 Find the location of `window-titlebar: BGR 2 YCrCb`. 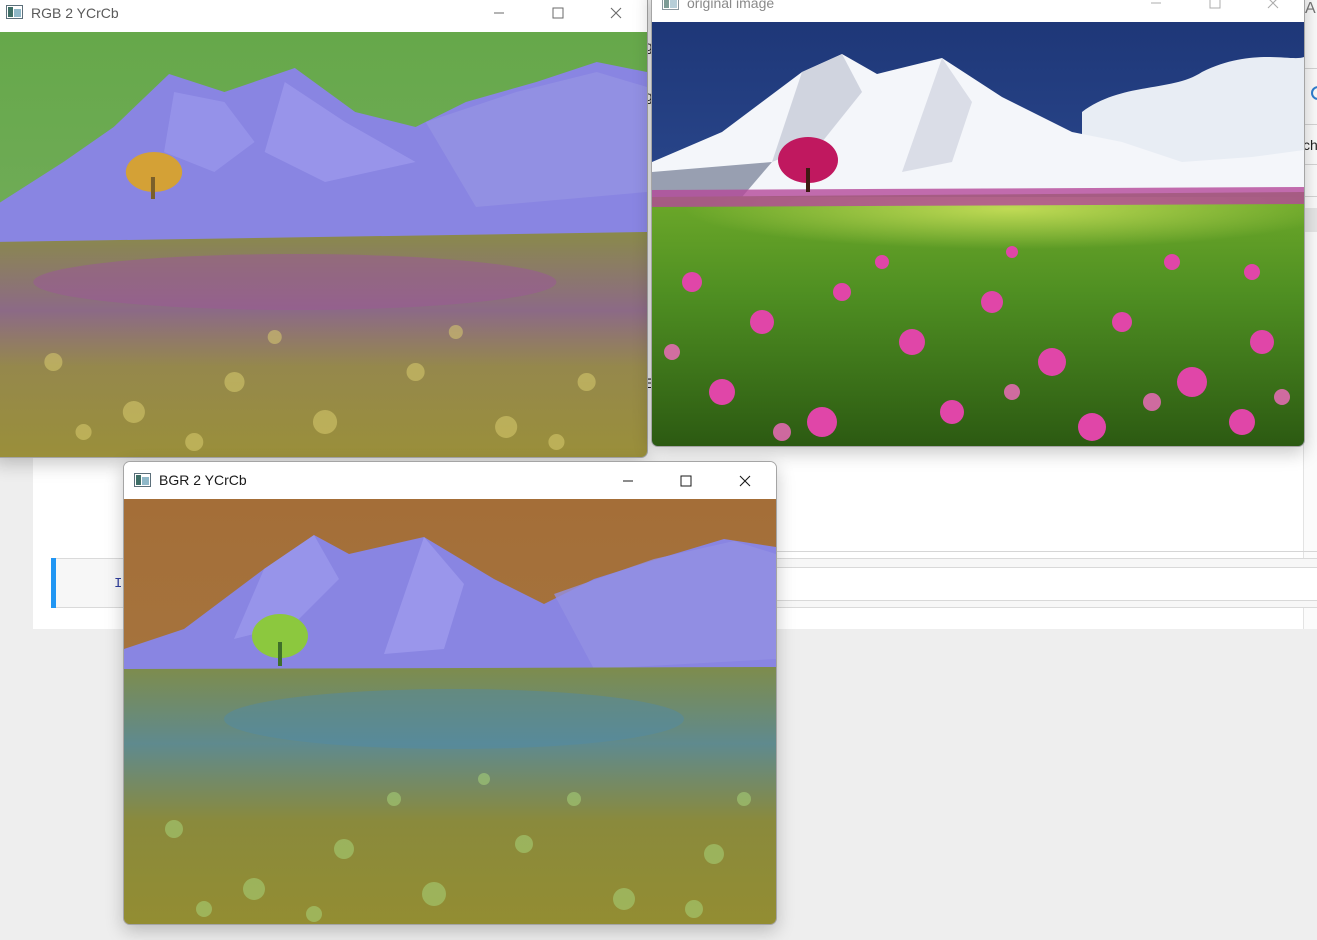

window-titlebar: BGR 2 YCrCb is located at coordinates (450, 480).